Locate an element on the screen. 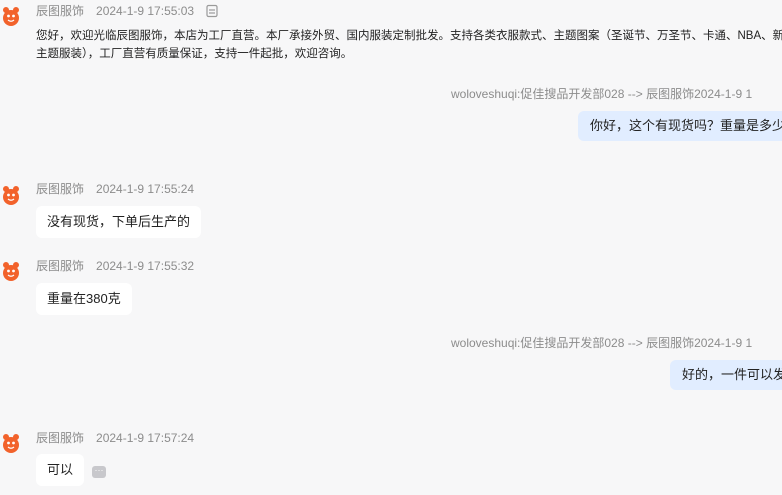 This screenshot has width=782, height=495. copy-icon is located at coordinates (212, 12).